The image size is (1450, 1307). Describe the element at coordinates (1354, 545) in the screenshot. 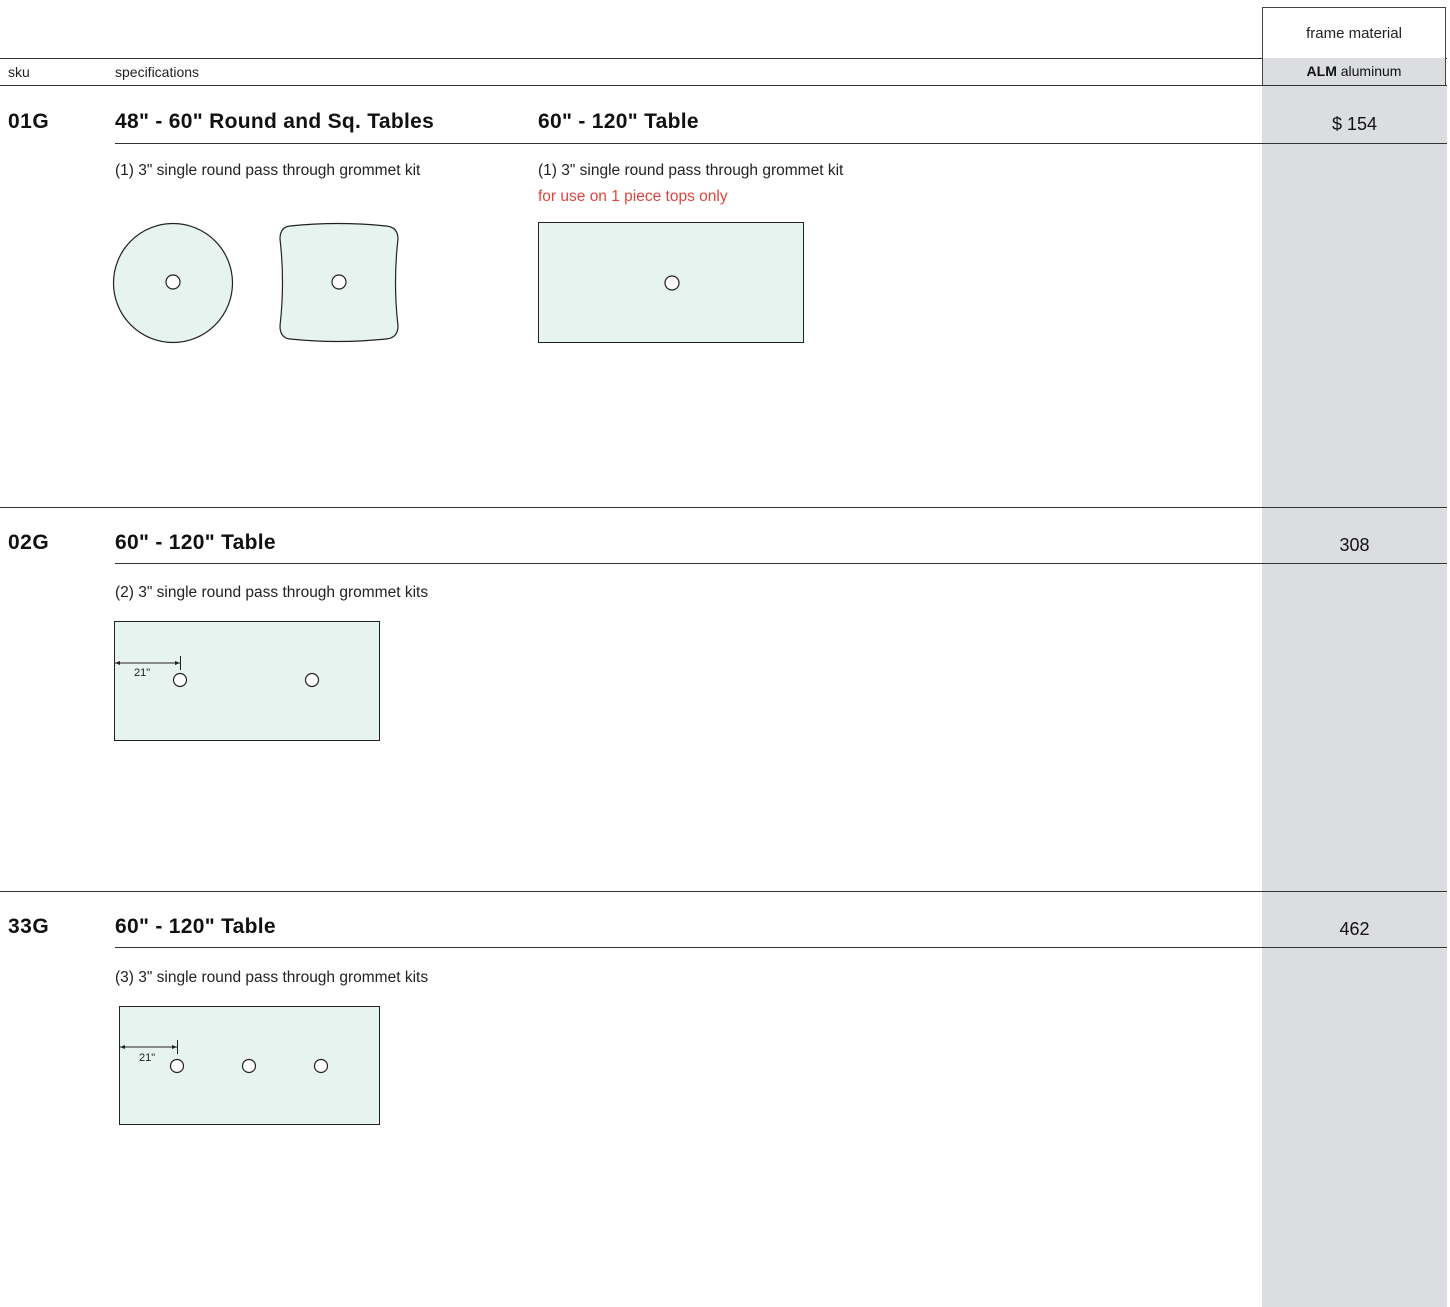

I see `price: 308` at that location.